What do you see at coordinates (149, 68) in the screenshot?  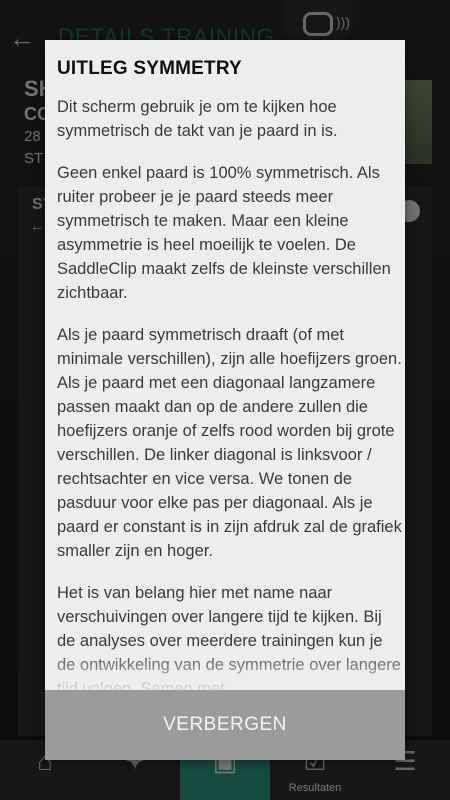 I see `dialog-title: UITLEG SYMMETRY` at bounding box center [149, 68].